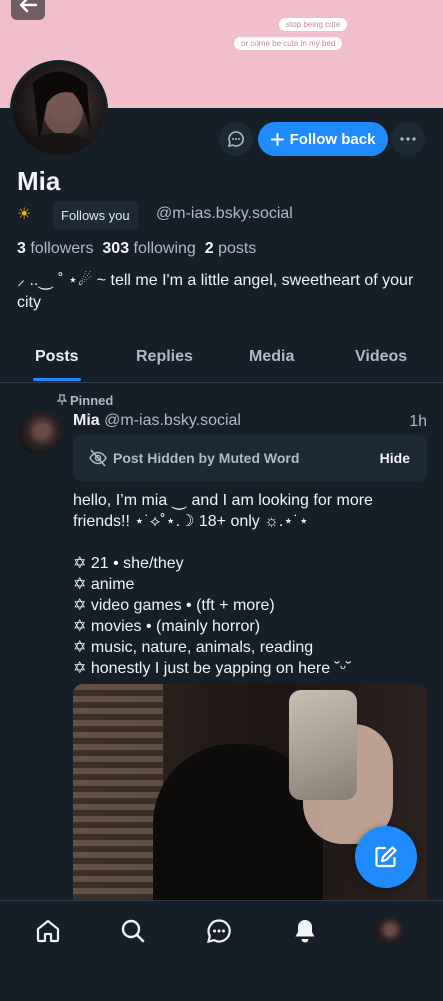 This screenshot has height=1001, width=443. I want to click on profile-emoji: ☀, so click(24, 214).